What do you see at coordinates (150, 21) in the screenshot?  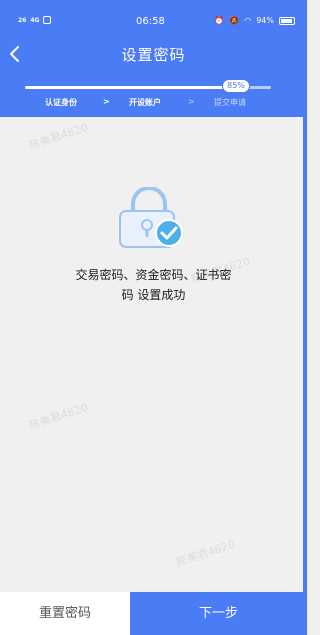 I see `status-time: 06:58` at bounding box center [150, 21].